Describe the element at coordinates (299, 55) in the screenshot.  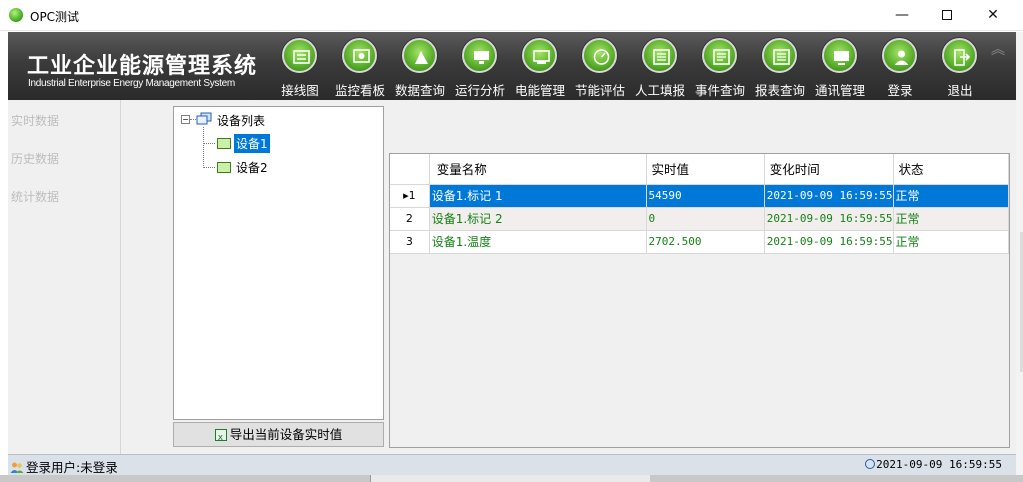
I see `wiring-diagram-icon` at that location.